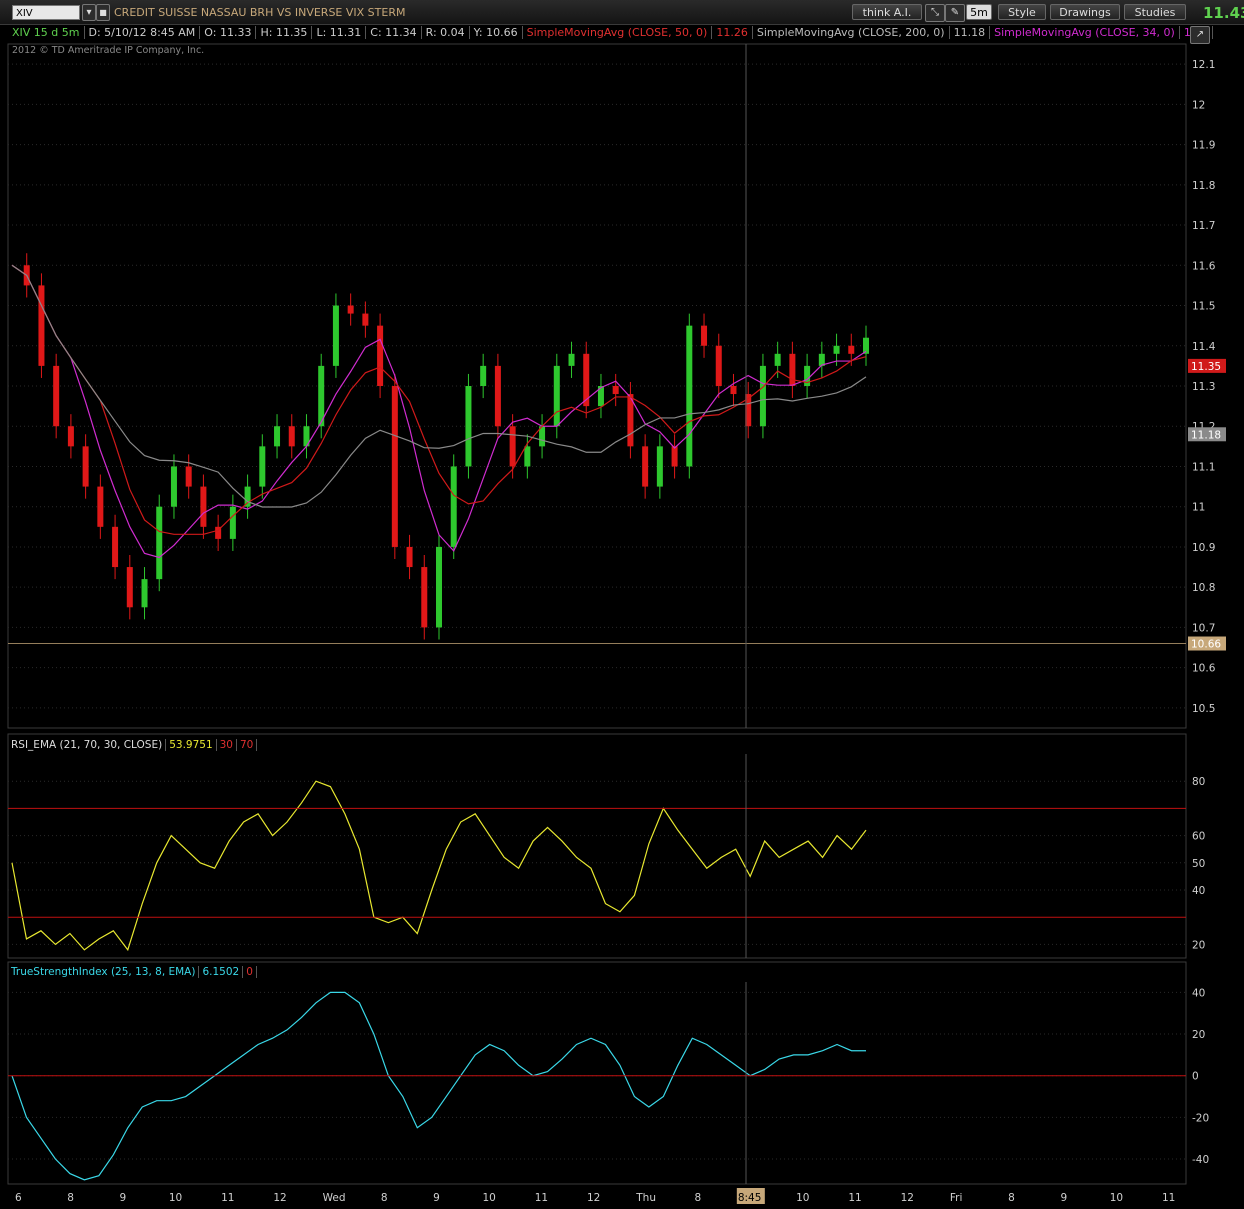 This screenshot has height=1209, width=1244. Describe the element at coordinates (1203, 467) in the screenshot. I see `ytick-0-10: 11.1` at that location.